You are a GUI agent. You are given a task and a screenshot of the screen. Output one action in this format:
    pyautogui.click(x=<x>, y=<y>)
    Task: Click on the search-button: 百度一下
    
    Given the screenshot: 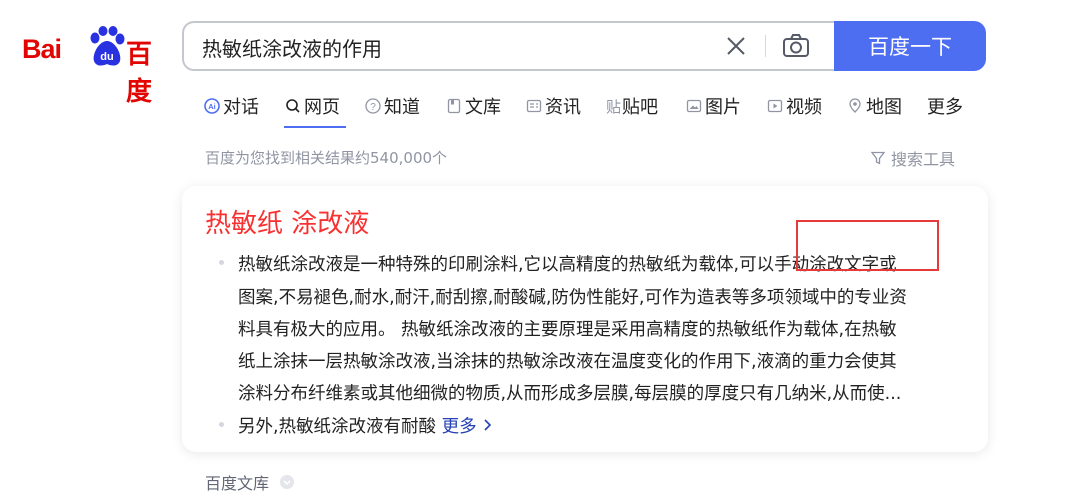 What is the action you would take?
    pyautogui.click(x=910, y=46)
    